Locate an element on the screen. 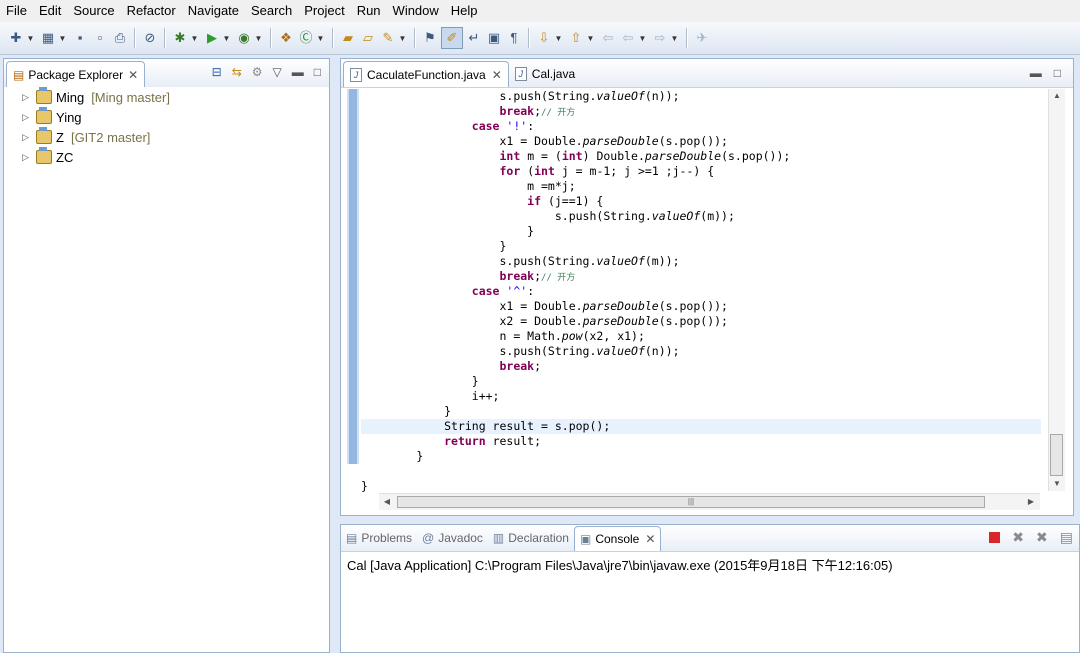  console-menu-icon: ▤ is located at coordinates (1066, 537).